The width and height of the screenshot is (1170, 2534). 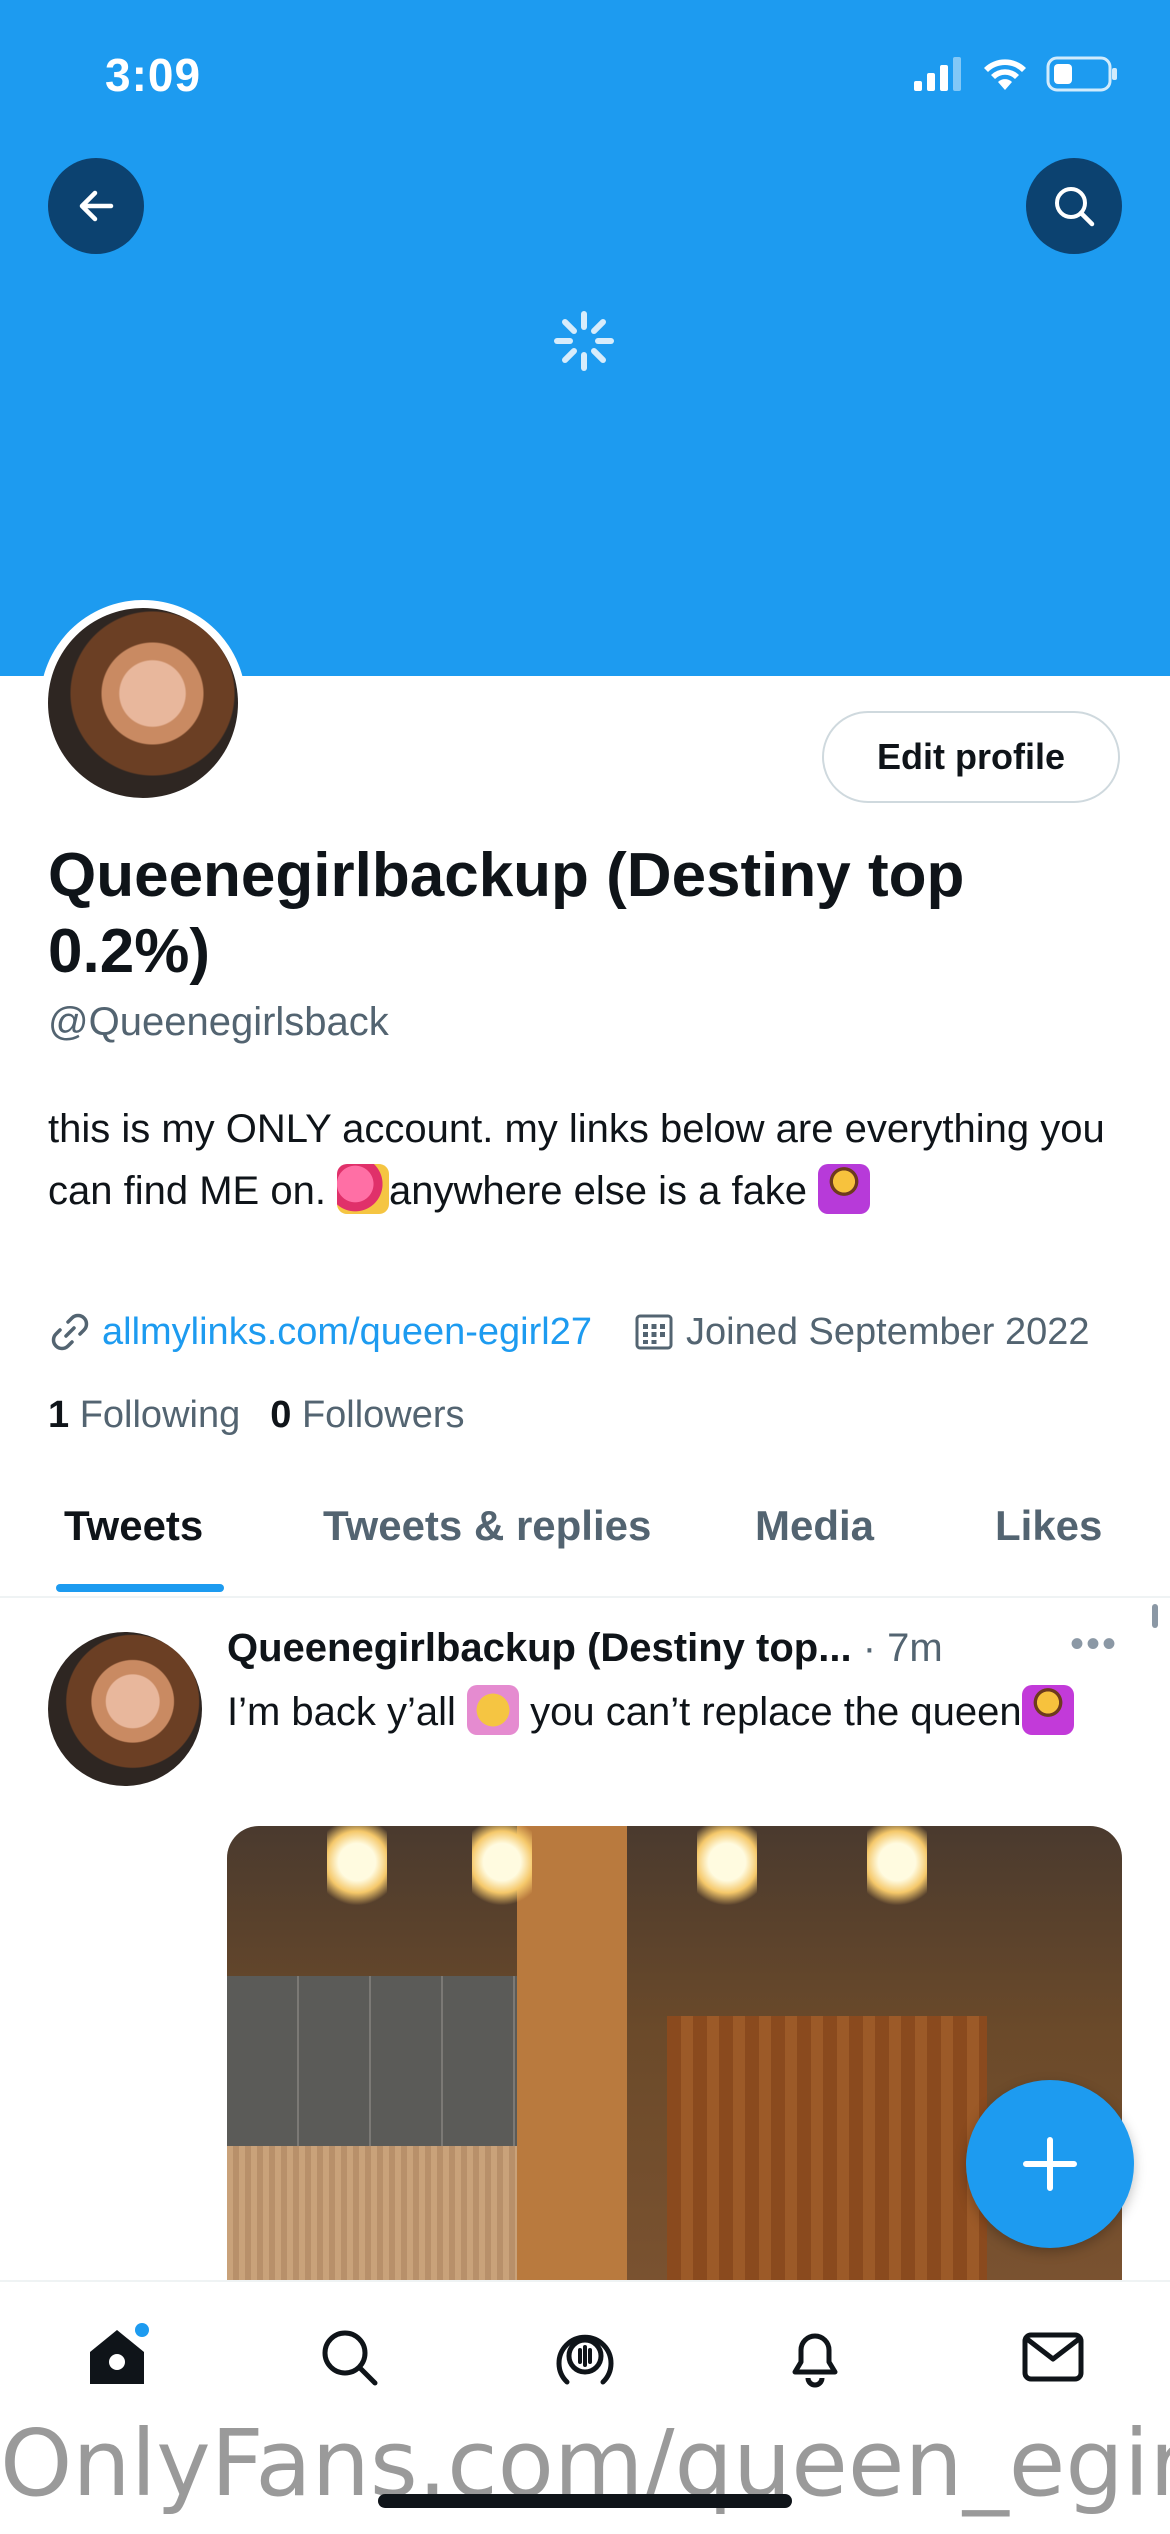 I want to click on following-count: 1, so click(x=59, y=1415).